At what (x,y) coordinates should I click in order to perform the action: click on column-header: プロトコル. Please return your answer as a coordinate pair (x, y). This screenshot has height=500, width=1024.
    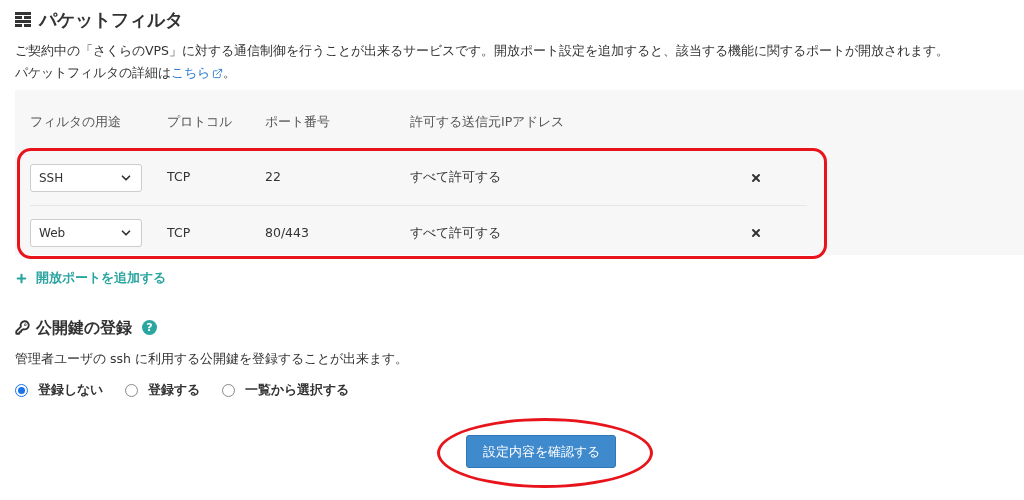
    Looking at the image, I should click on (200, 121).